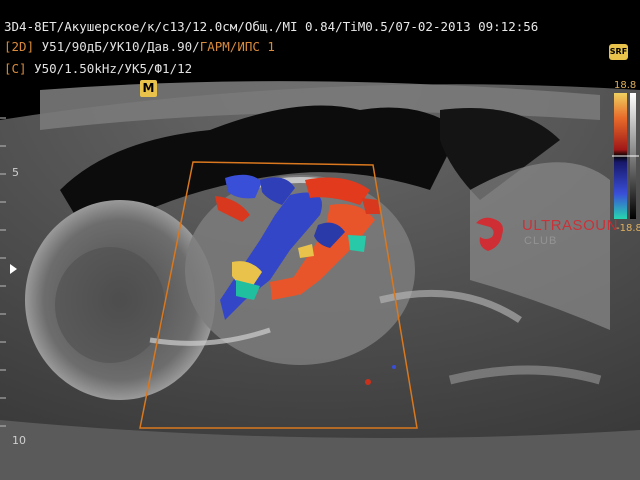 This screenshot has height=480, width=640. What do you see at coordinates (148, 88) in the screenshot?
I see `m-marker-badge: M` at bounding box center [148, 88].